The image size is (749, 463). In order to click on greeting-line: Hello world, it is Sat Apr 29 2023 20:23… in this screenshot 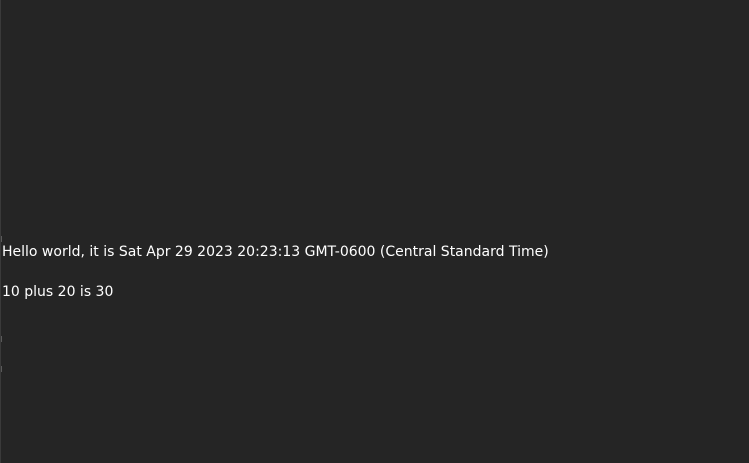, I will do `click(275, 252)`.